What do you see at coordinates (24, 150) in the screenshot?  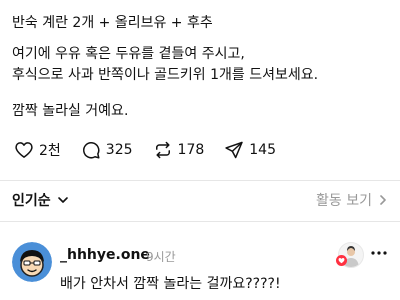 I see `heart-icon` at bounding box center [24, 150].